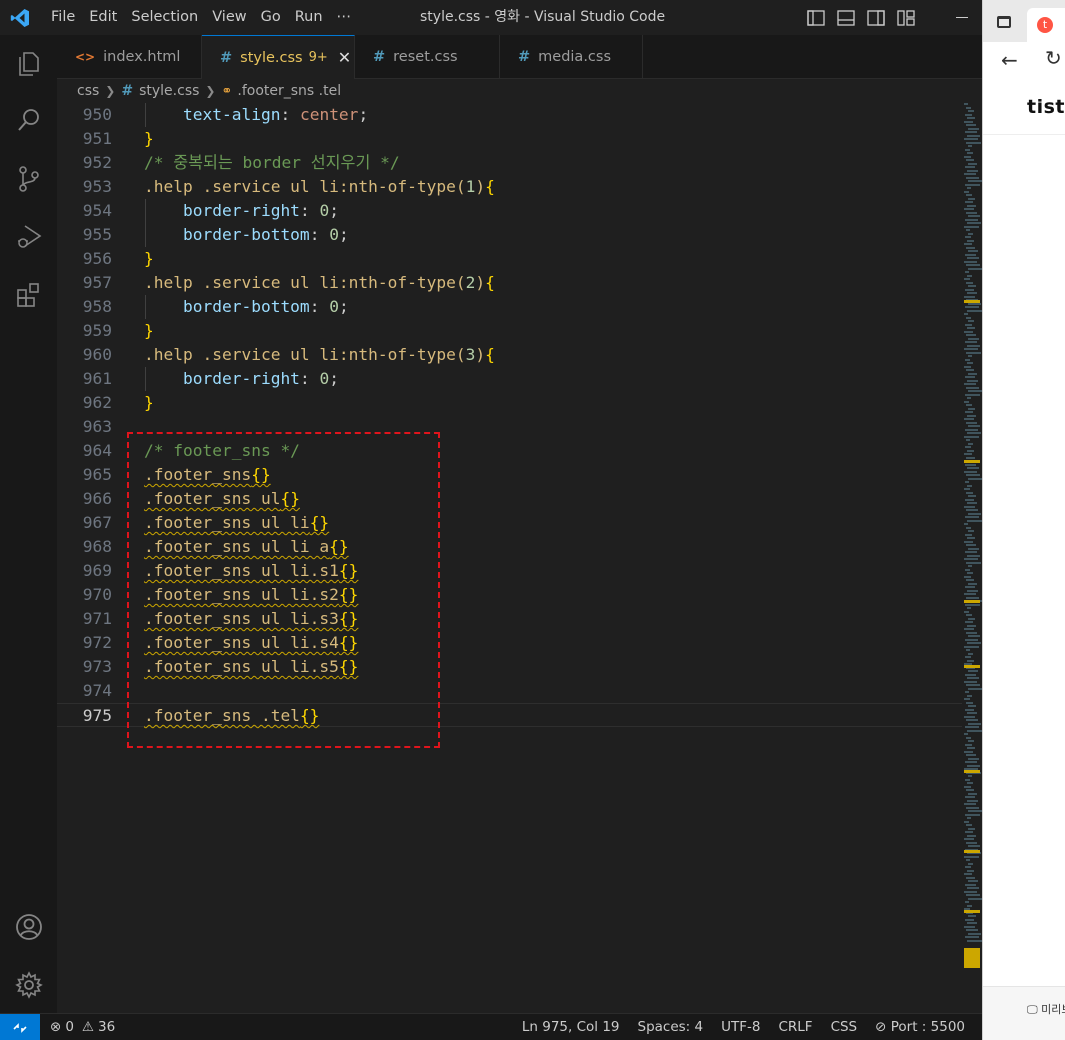  What do you see at coordinates (972, 958) in the screenshot?
I see `minimap-scroll-thumb` at bounding box center [972, 958].